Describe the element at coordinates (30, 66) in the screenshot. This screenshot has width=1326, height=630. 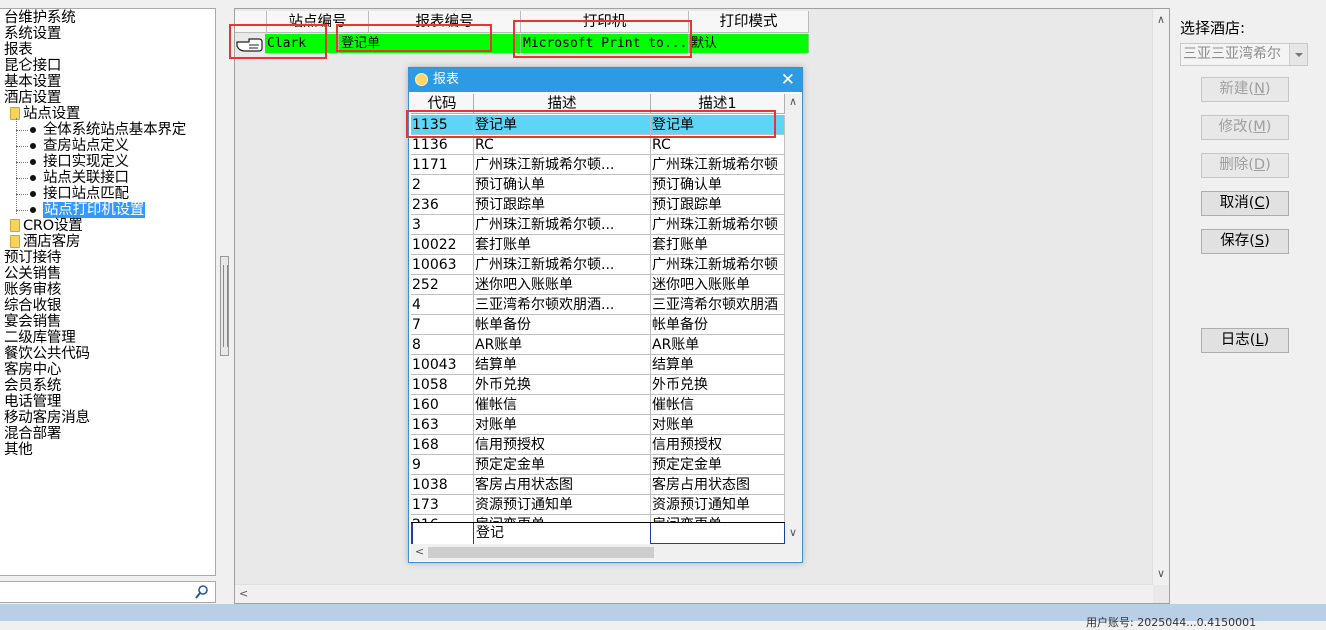
I see `tree-item: 昆仑接口` at that location.